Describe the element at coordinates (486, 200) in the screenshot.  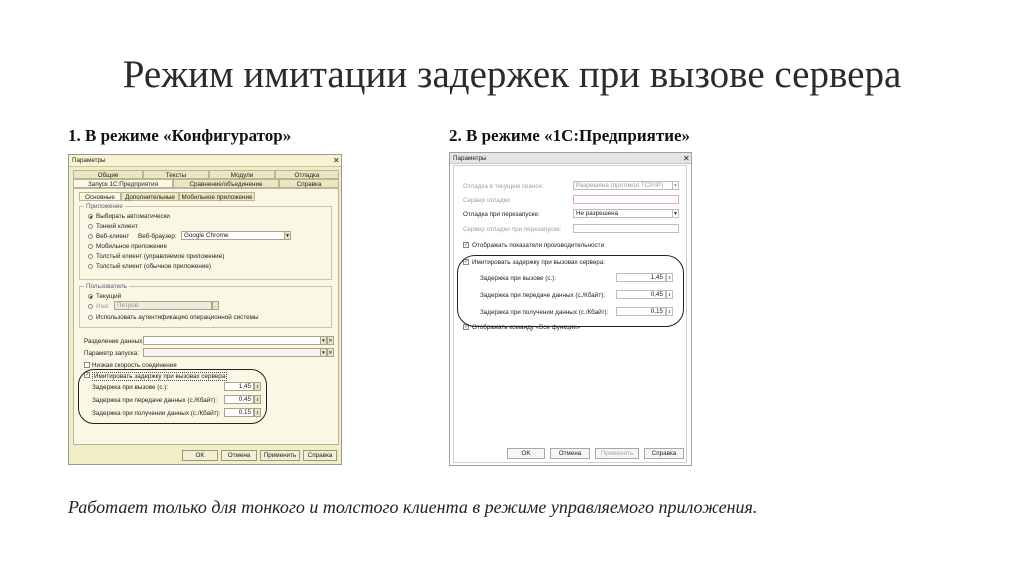
I see `debug-server-label: Сервер отладки` at that location.